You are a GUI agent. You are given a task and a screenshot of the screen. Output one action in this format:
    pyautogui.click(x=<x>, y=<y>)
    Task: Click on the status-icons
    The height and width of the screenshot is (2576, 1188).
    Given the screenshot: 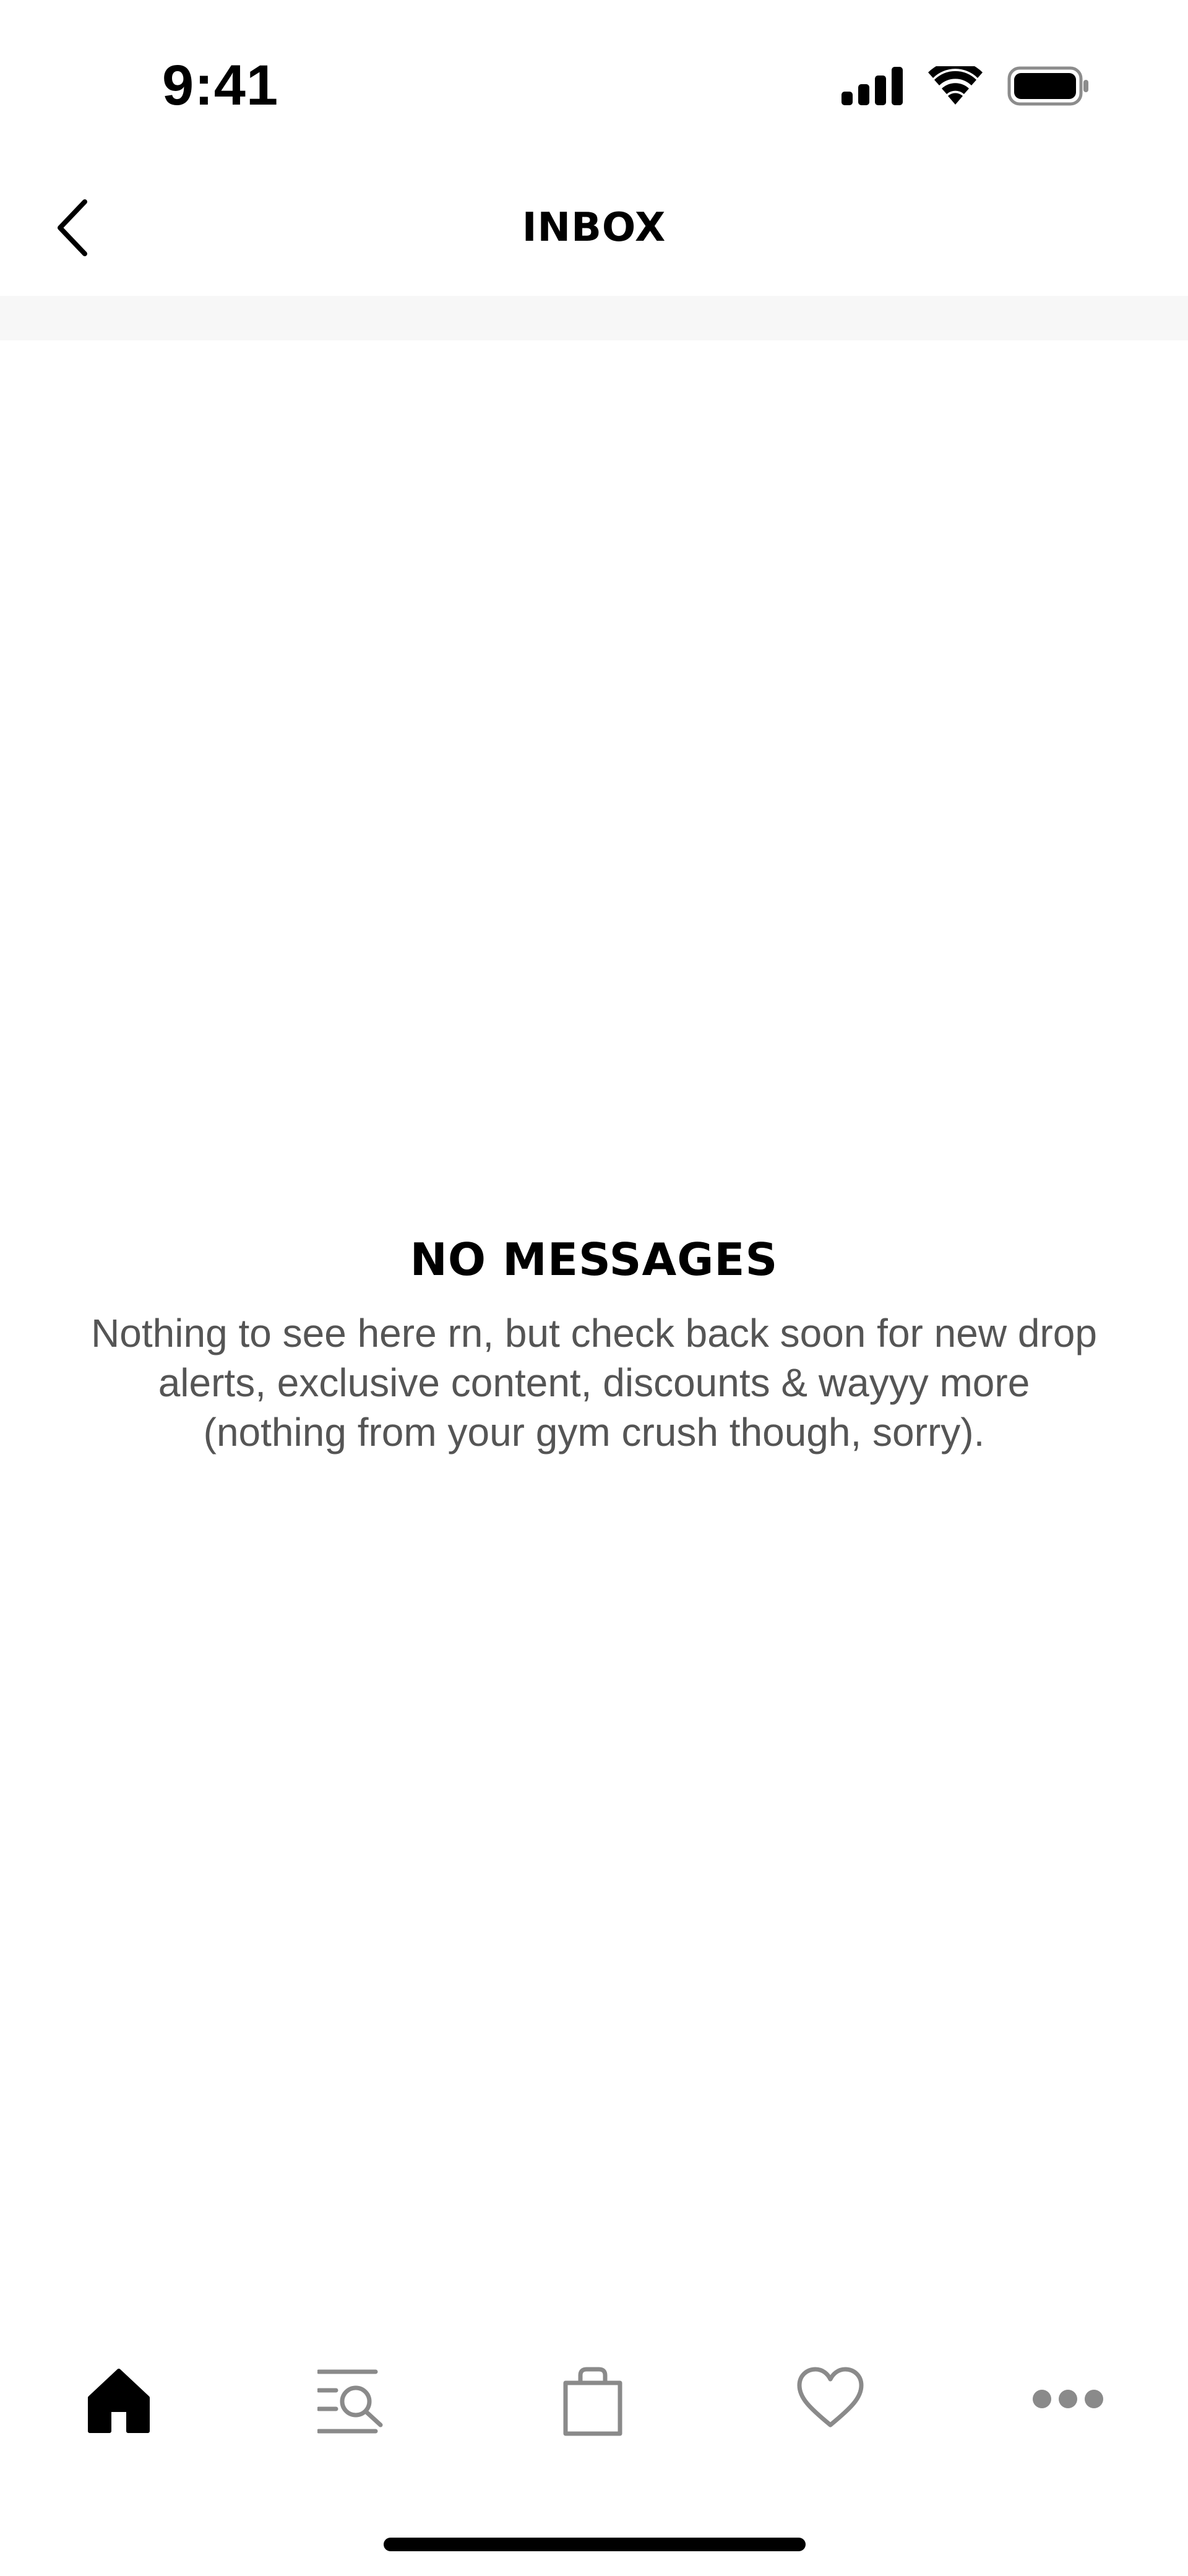 What is the action you would take?
    pyautogui.click(x=965, y=85)
    